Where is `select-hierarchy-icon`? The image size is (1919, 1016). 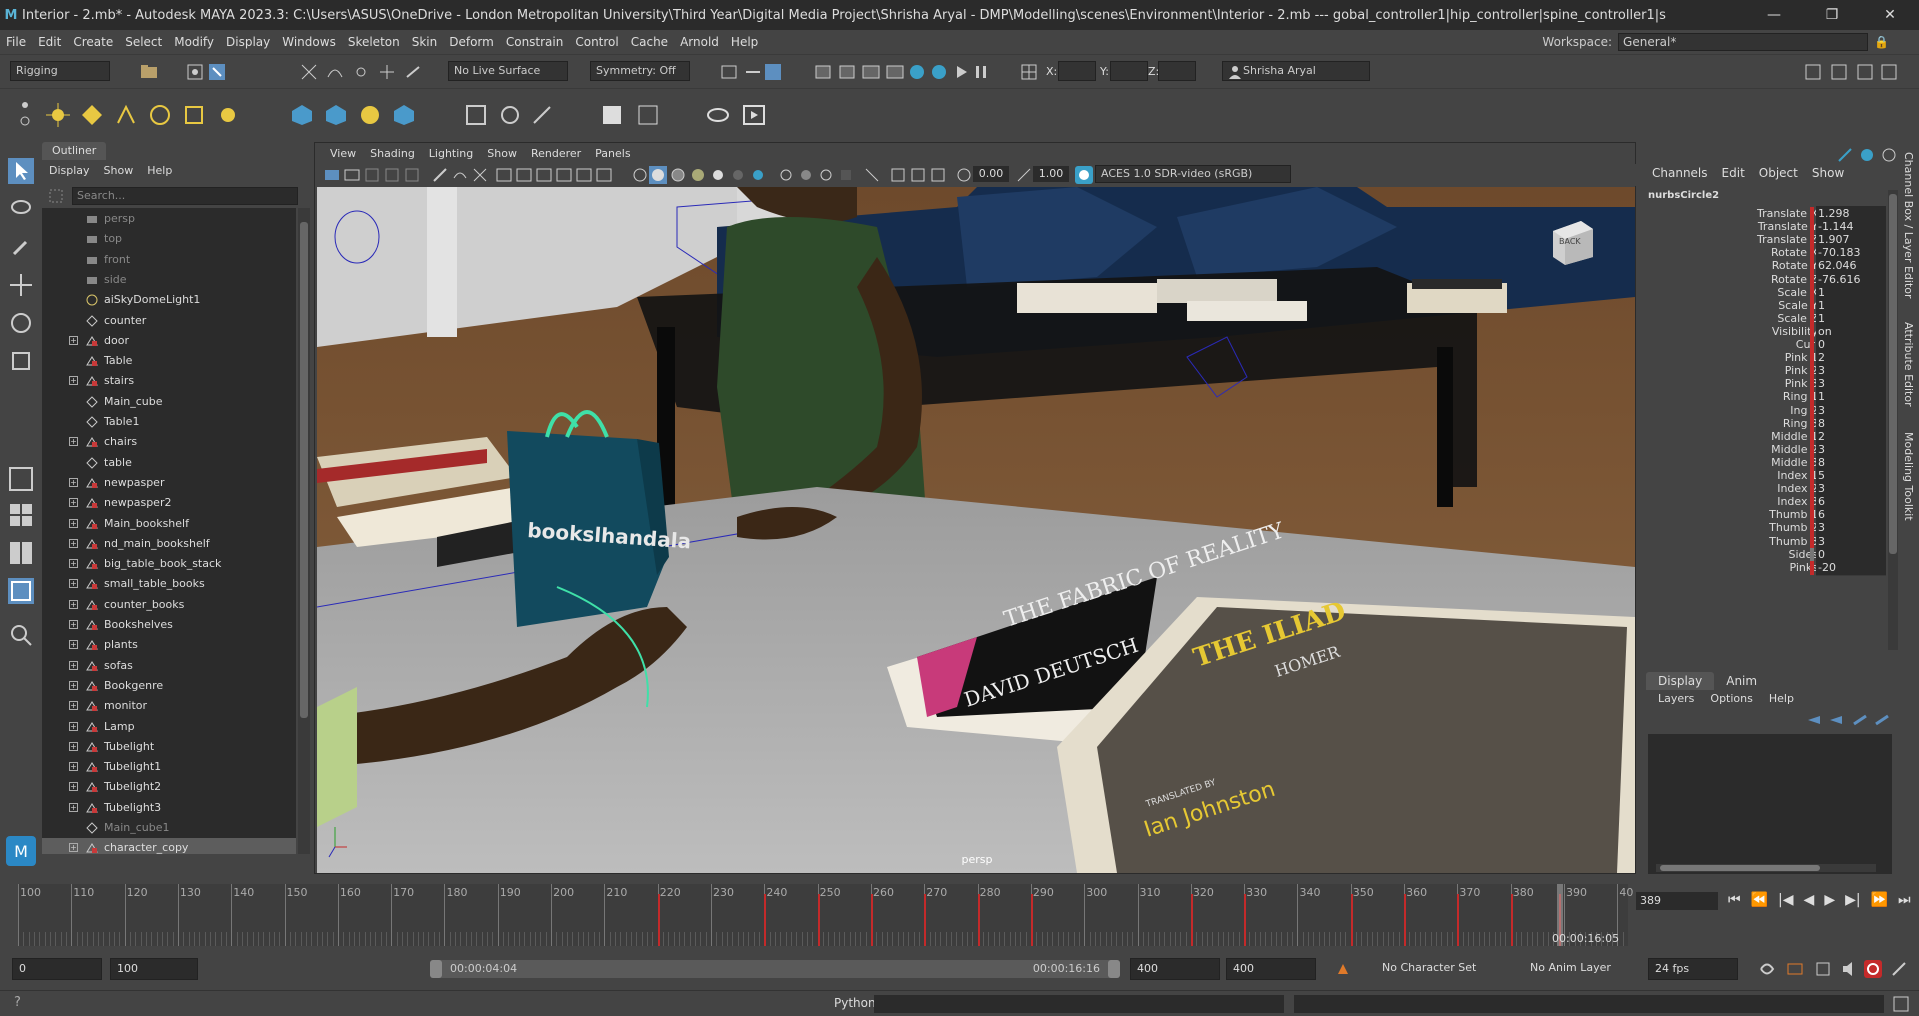
select-hierarchy-icon is located at coordinates (195, 72).